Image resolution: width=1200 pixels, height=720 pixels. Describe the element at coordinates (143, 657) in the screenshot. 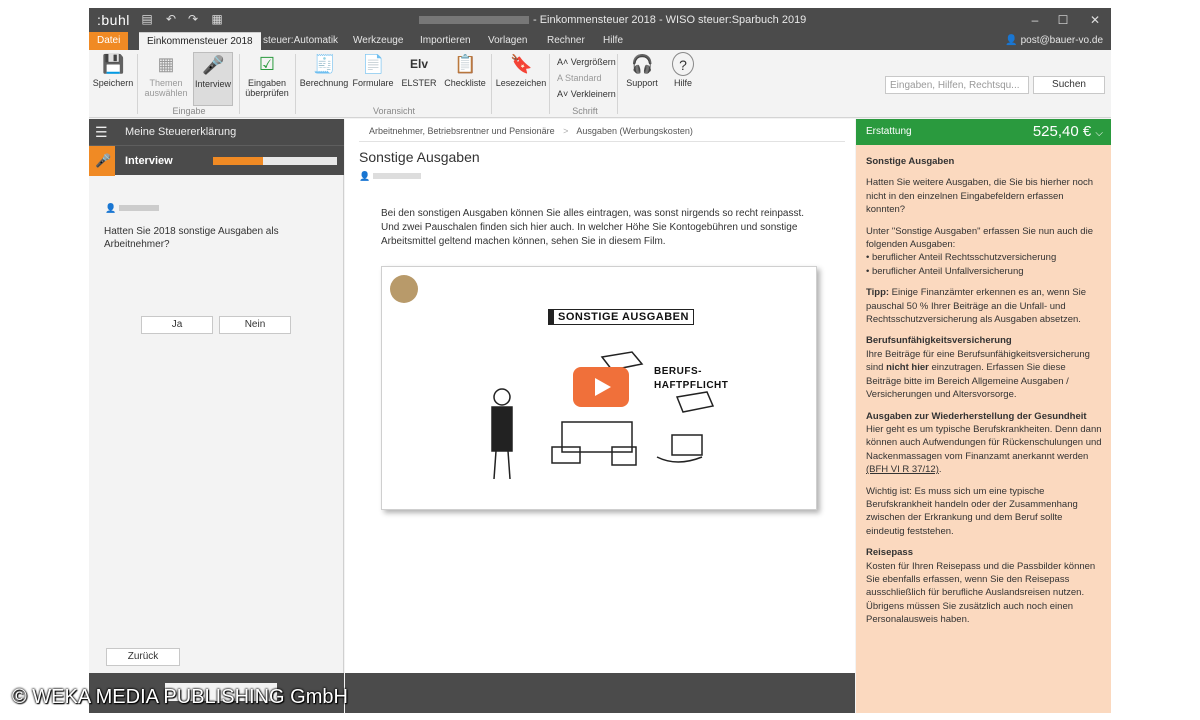

I see `back-button: Zurück` at that location.